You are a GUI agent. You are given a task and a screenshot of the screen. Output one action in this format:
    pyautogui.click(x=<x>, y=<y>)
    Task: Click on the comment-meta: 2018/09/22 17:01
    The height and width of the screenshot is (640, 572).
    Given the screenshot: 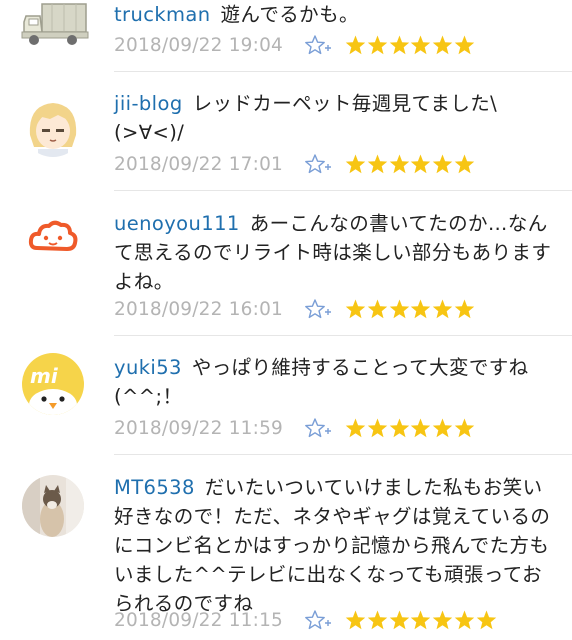 What is the action you would take?
    pyautogui.click(x=295, y=164)
    